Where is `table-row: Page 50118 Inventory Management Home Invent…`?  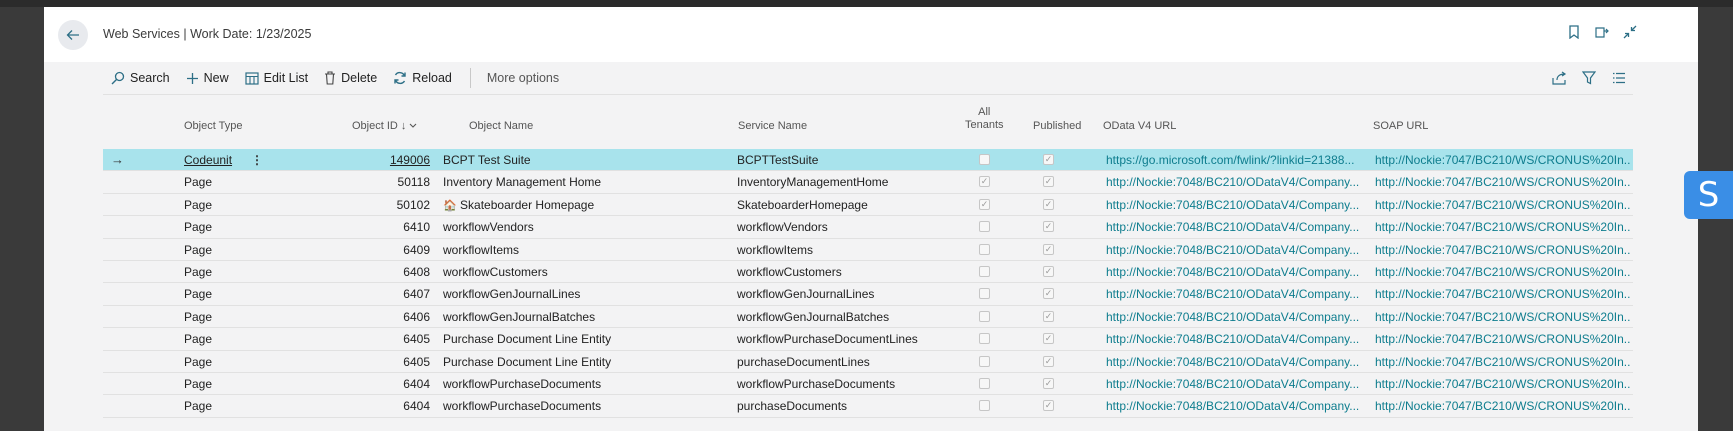 table-row: Page 50118 Inventory Management Home Invent… is located at coordinates (868, 182).